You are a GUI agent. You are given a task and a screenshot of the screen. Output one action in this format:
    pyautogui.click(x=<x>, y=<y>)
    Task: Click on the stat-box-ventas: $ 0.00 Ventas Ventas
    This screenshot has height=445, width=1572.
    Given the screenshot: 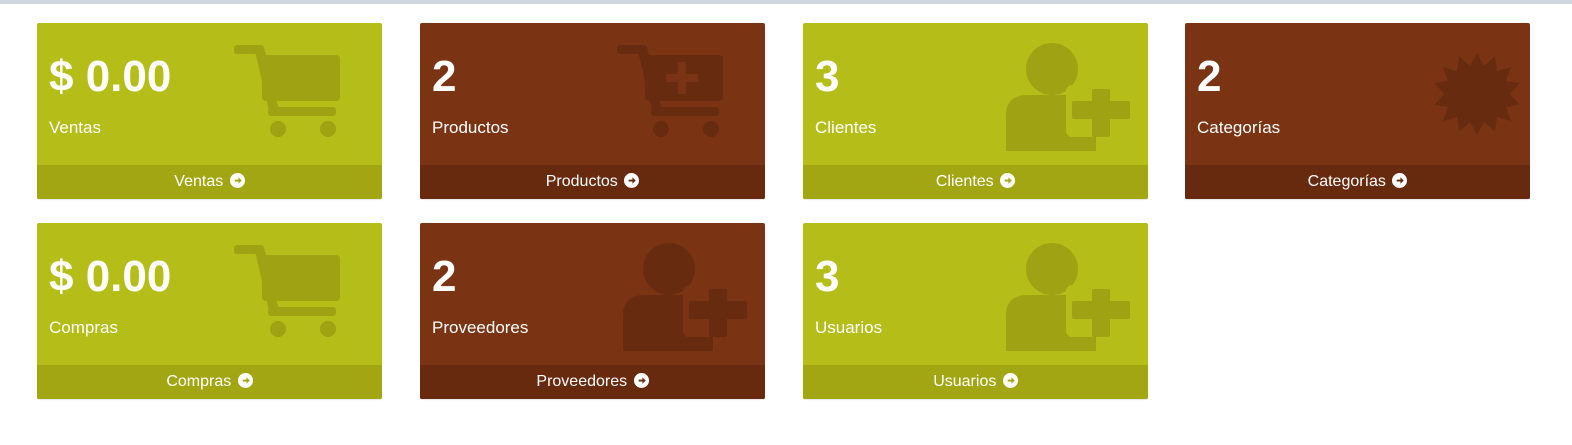 What is the action you would take?
    pyautogui.click(x=209, y=111)
    